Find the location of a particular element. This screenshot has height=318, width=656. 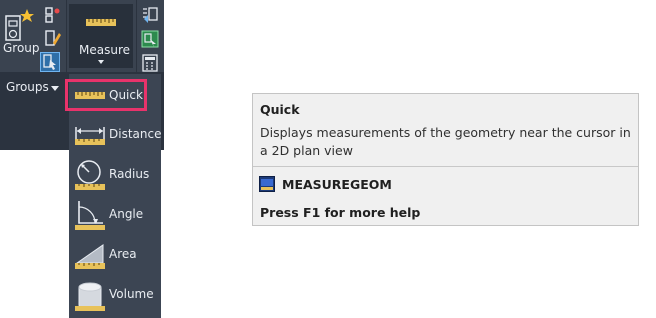

command-icon is located at coordinates (267, 184).